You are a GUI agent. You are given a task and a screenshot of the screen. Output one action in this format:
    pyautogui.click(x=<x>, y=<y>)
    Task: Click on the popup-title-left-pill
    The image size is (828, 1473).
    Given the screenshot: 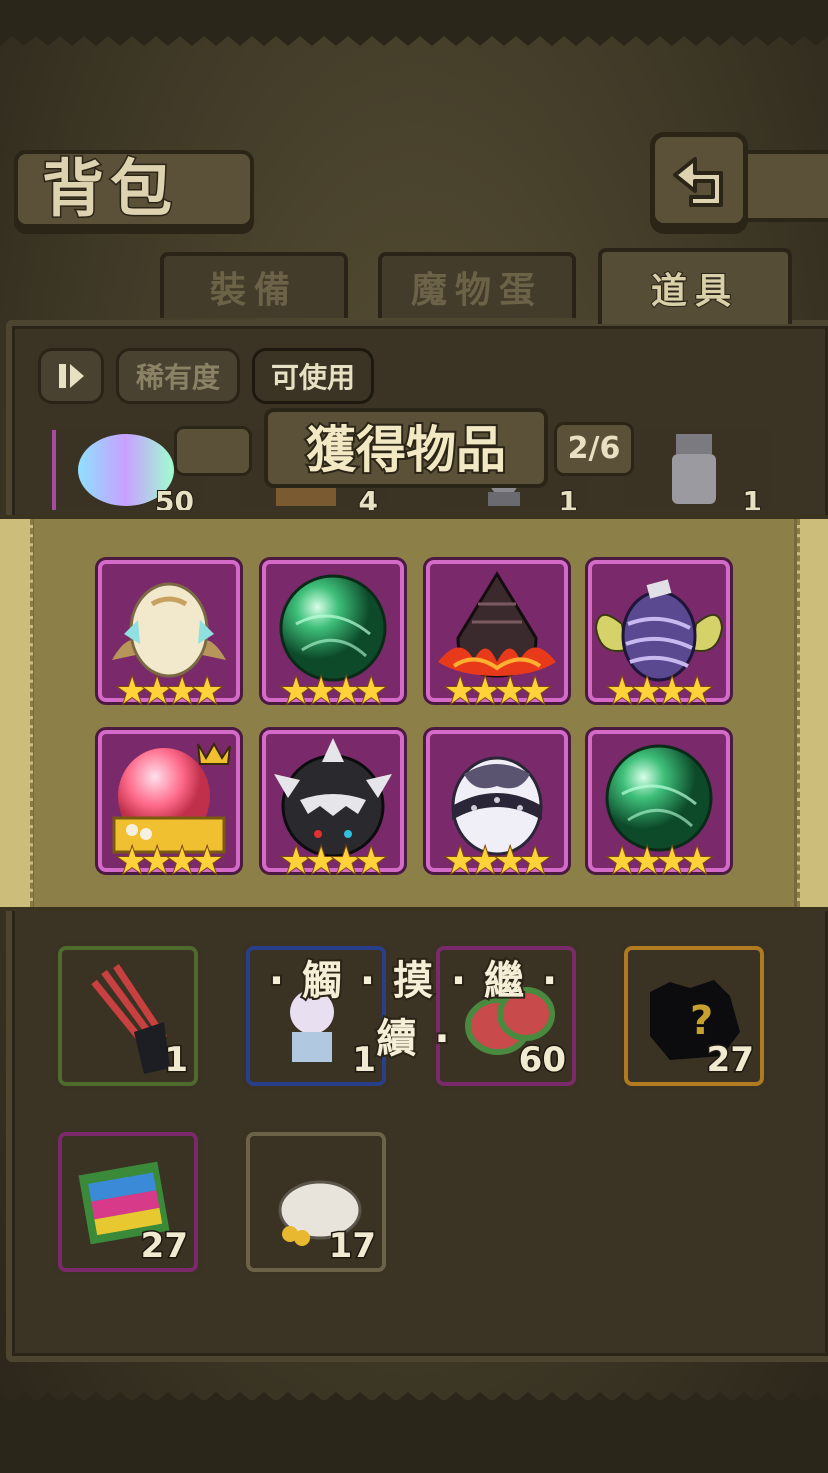 What is the action you would take?
    pyautogui.click(x=213, y=451)
    